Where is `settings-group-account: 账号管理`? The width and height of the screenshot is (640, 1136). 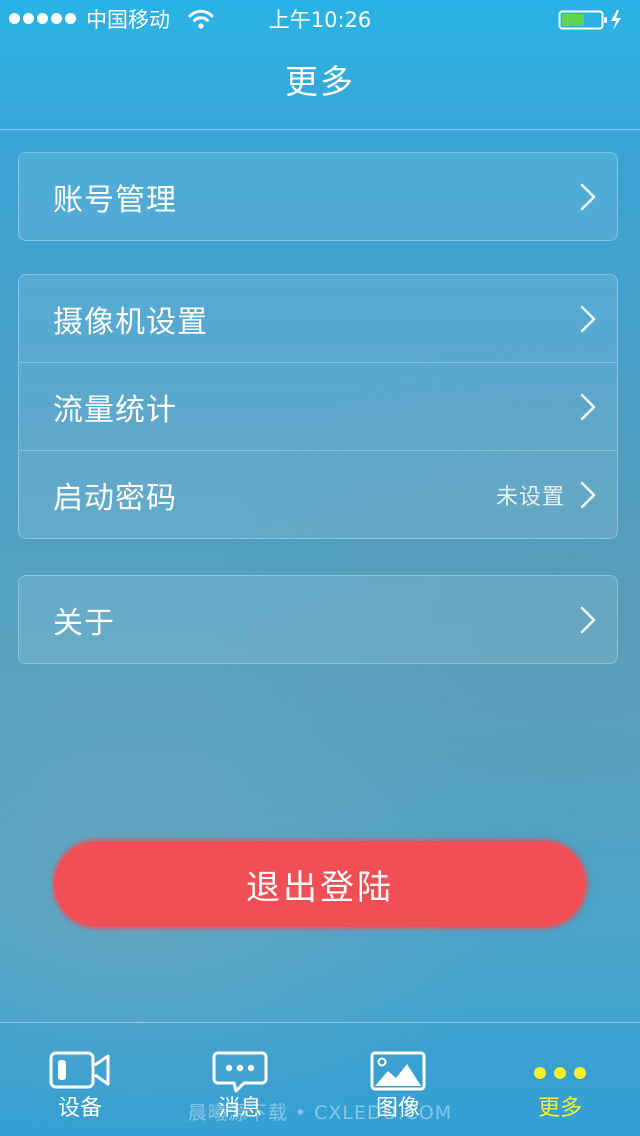 settings-group-account: 账号管理 is located at coordinates (318, 196).